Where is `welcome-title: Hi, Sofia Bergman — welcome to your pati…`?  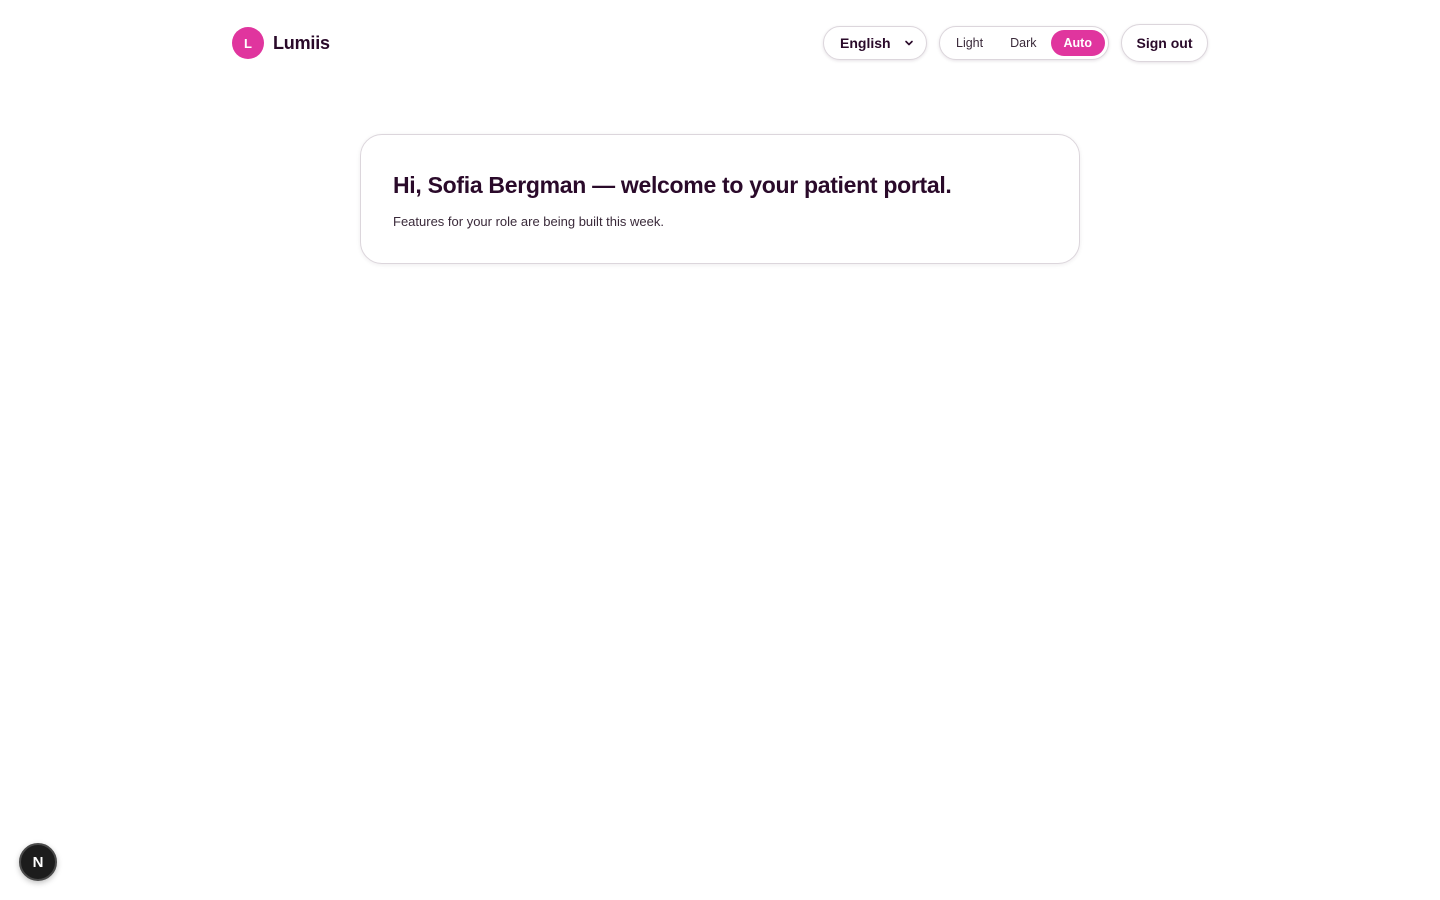
welcome-title: Hi, Sofia Bergman — welcome to your pati… is located at coordinates (672, 185).